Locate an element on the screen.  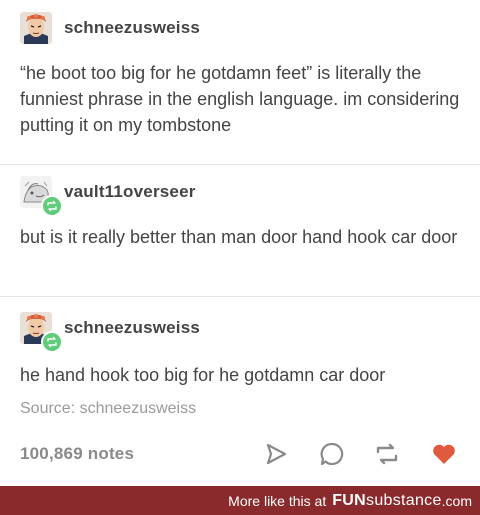
site-banner: More like this at FUNsubstance .com is located at coordinates (240, 500).